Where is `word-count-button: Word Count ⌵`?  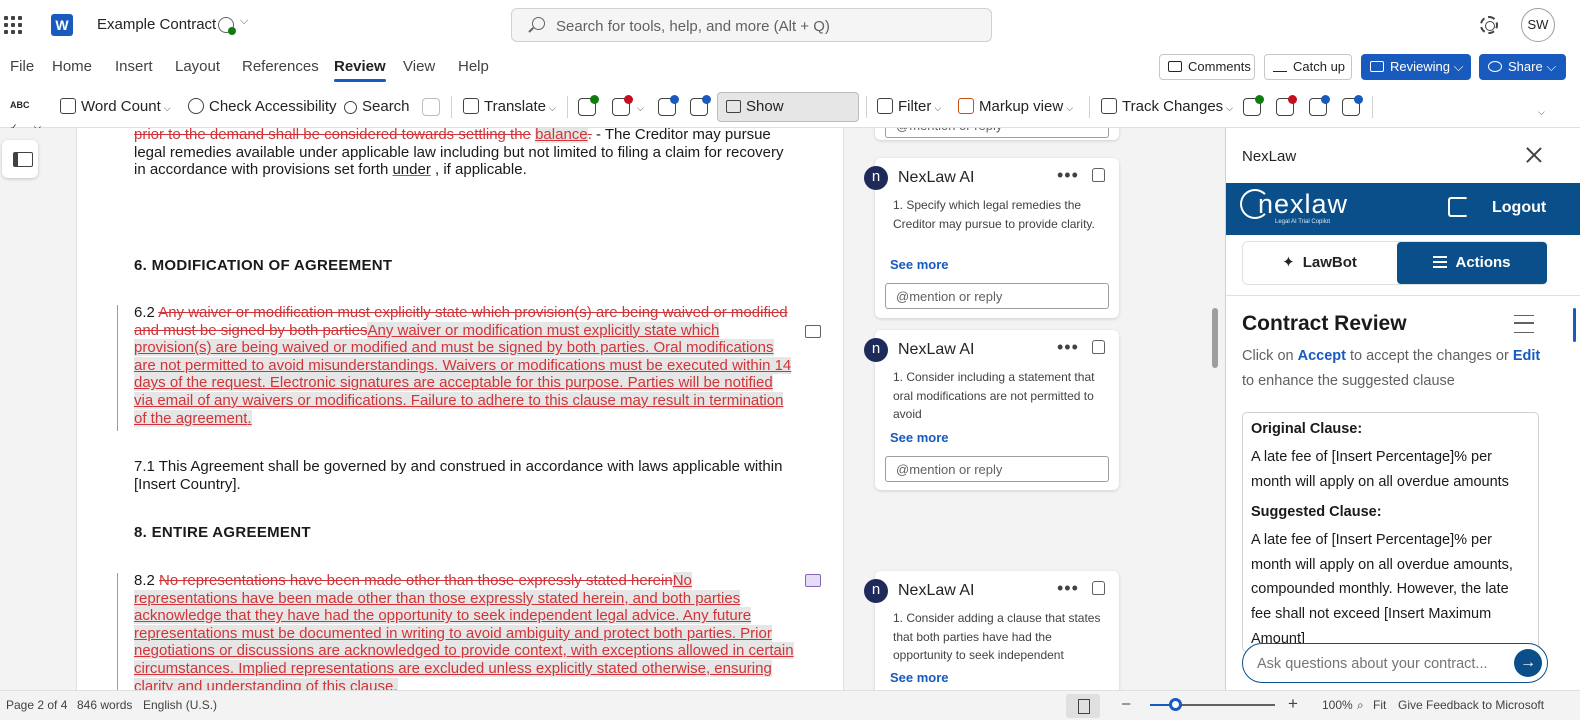
word-count-button: Word Count ⌵ is located at coordinates (115, 107).